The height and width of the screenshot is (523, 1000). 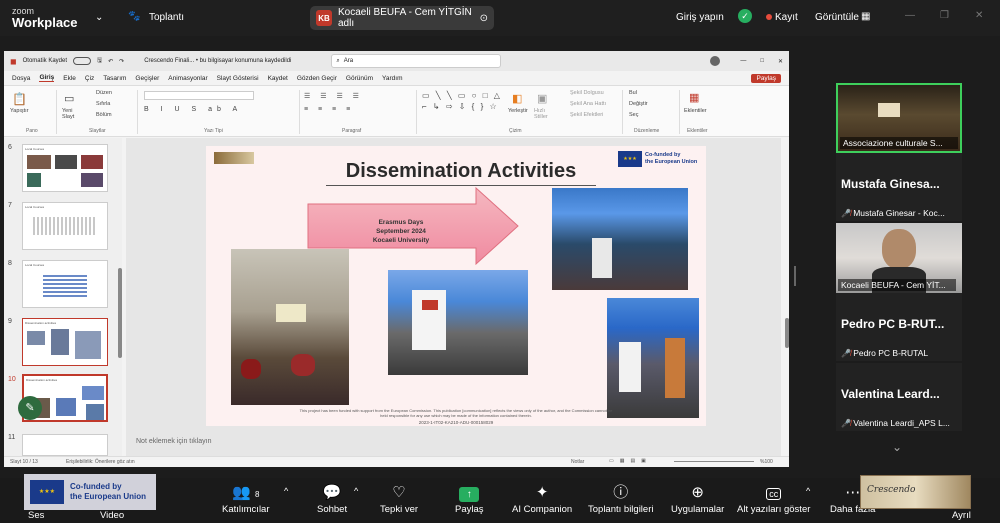 I want to click on font-format-icons: B I U S ab A, so click(x=193, y=109).